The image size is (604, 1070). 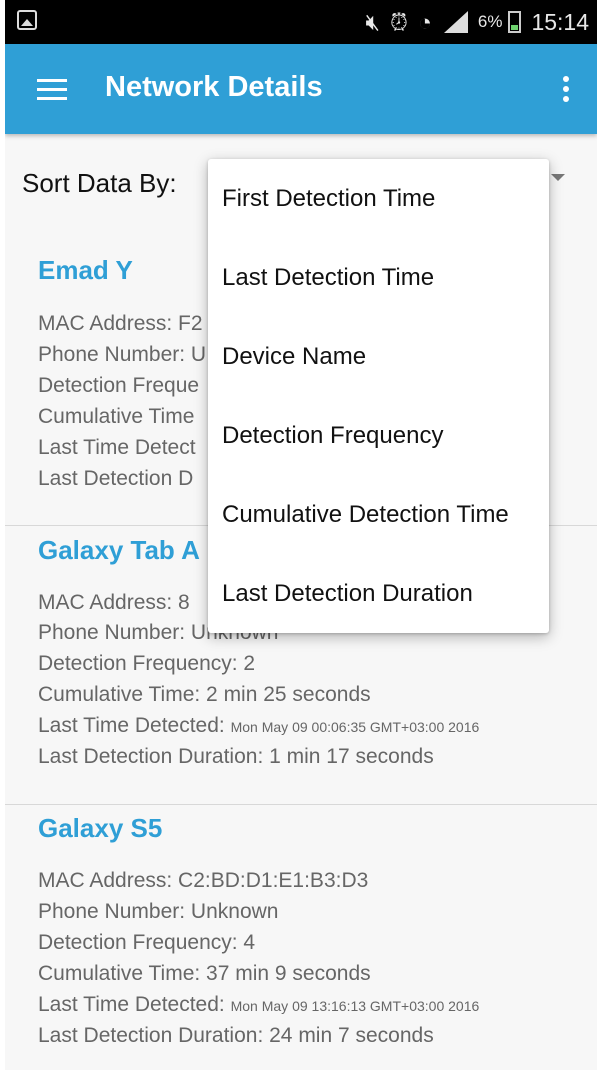 What do you see at coordinates (560, 21) in the screenshot?
I see `clock: 15:14` at bounding box center [560, 21].